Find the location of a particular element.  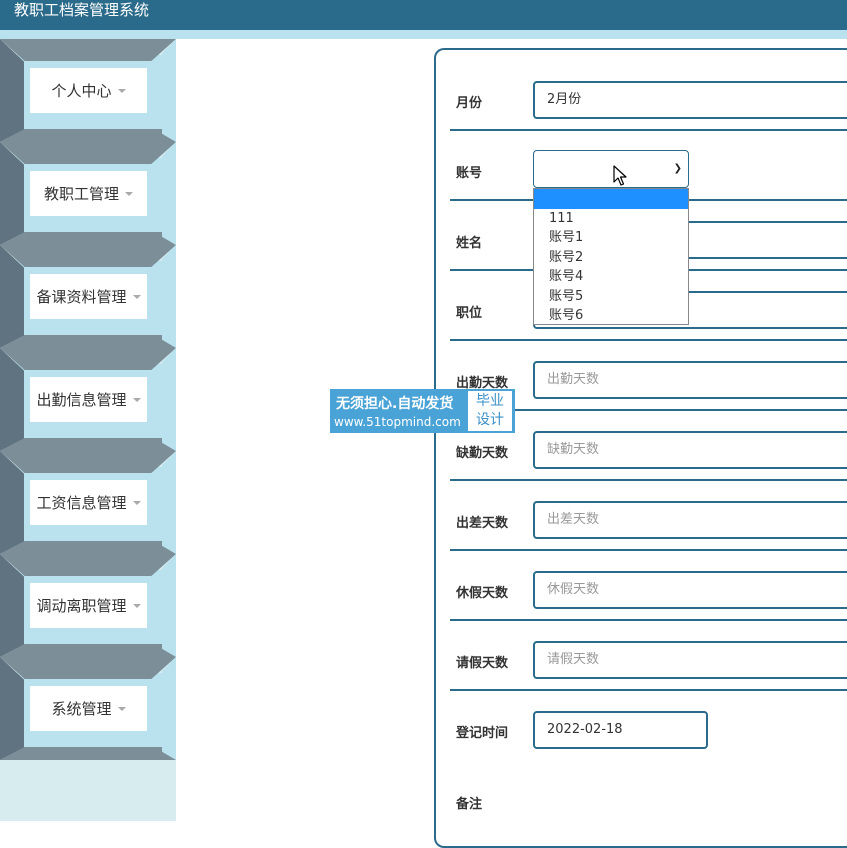

dropdown-option: 111 is located at coordinates (611, 219).